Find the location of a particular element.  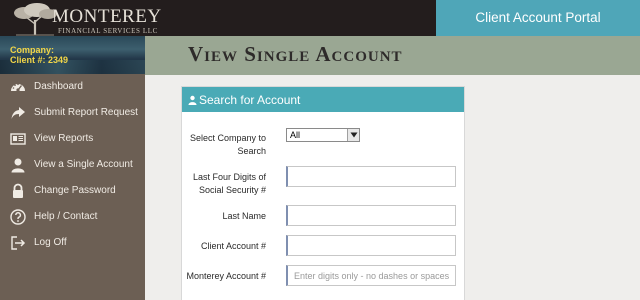

logo-subtitle: FINANCIAL SERVICES LLC is located at coordinates (108, 31).